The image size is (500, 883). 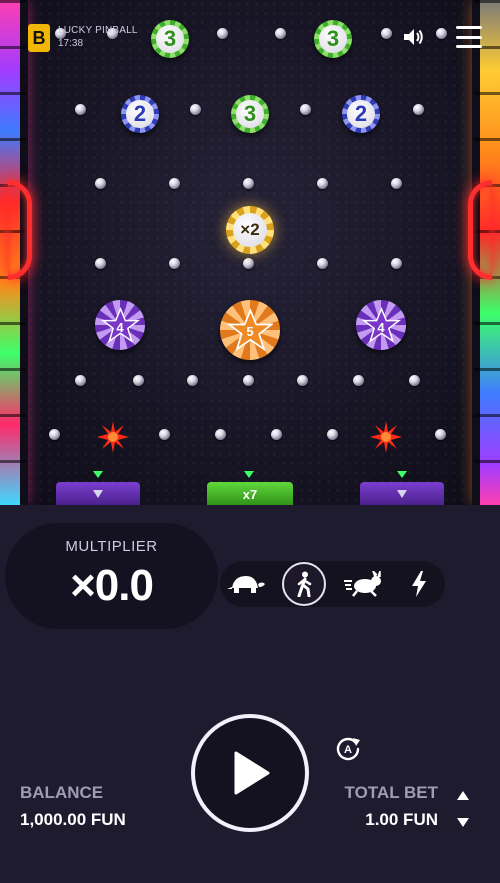 I want to click on play-icon, so click(x=252, y=773).